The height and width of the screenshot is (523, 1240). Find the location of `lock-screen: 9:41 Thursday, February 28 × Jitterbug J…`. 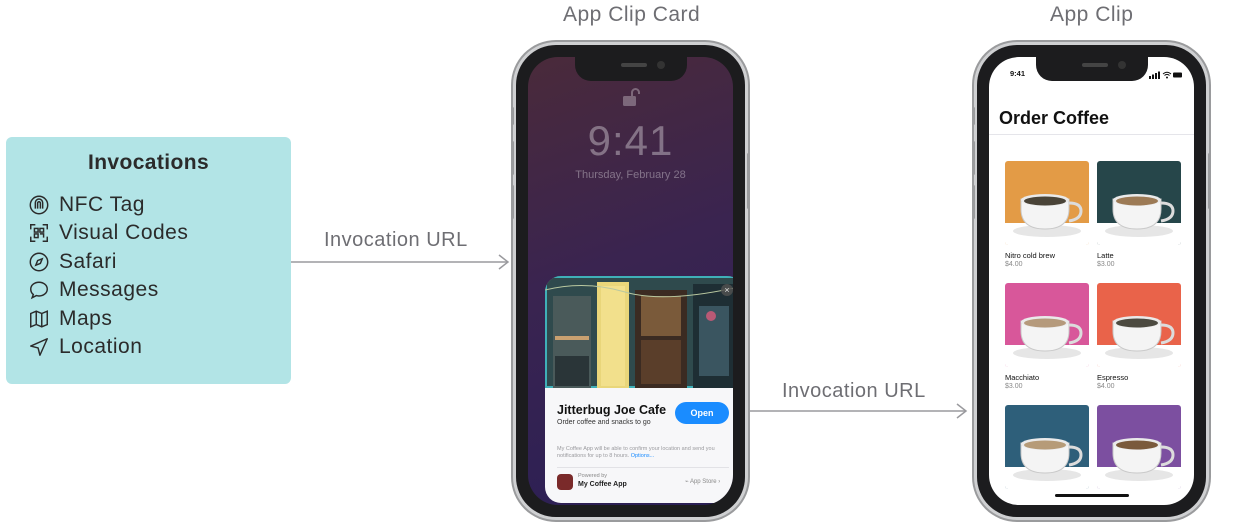

lock-screen: 9:41 Thursday, February 28 × Jitterbug J… is located at coordinates (630, 281).